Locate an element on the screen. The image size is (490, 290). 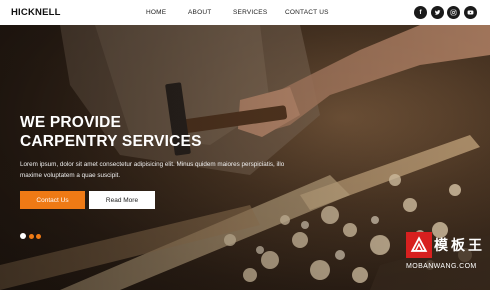
youtube-icon is located at coordinates (470, 12).